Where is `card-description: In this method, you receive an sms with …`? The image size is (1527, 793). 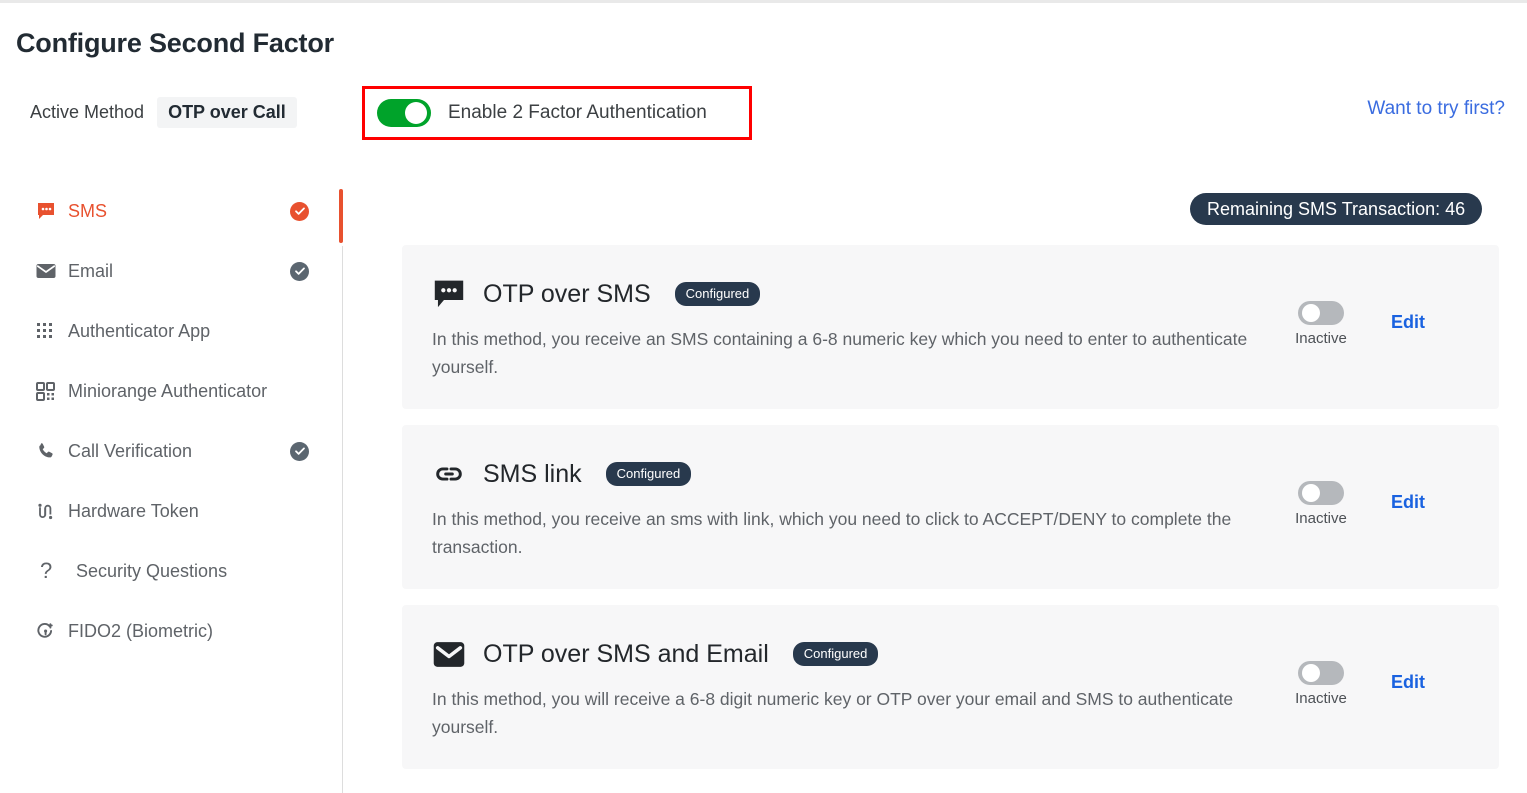
card-description: In this method, you receive an sms with … is located at coordinates (832, 533).